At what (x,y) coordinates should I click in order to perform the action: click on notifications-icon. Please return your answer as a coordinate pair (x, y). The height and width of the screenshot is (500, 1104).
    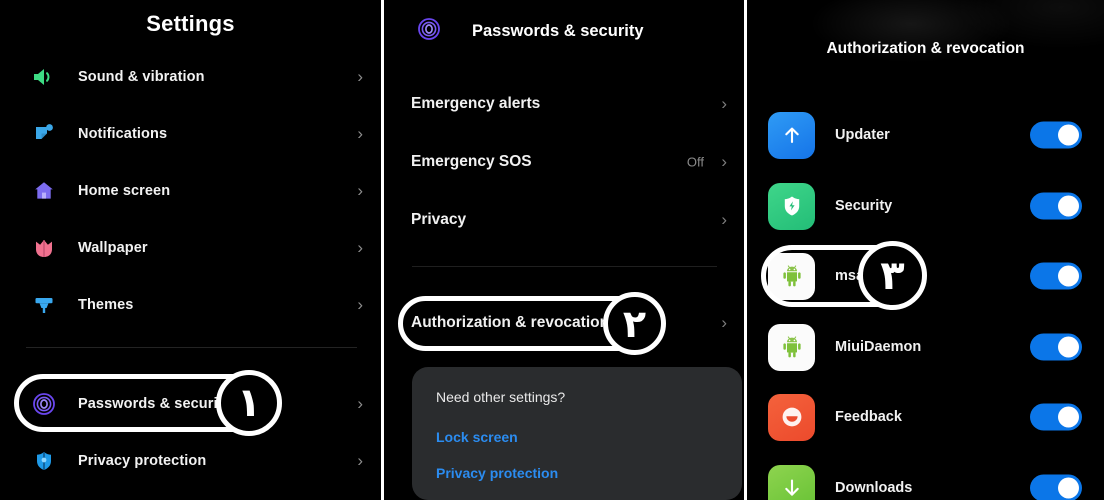
    Looking at the image, I should click on (44, 134).